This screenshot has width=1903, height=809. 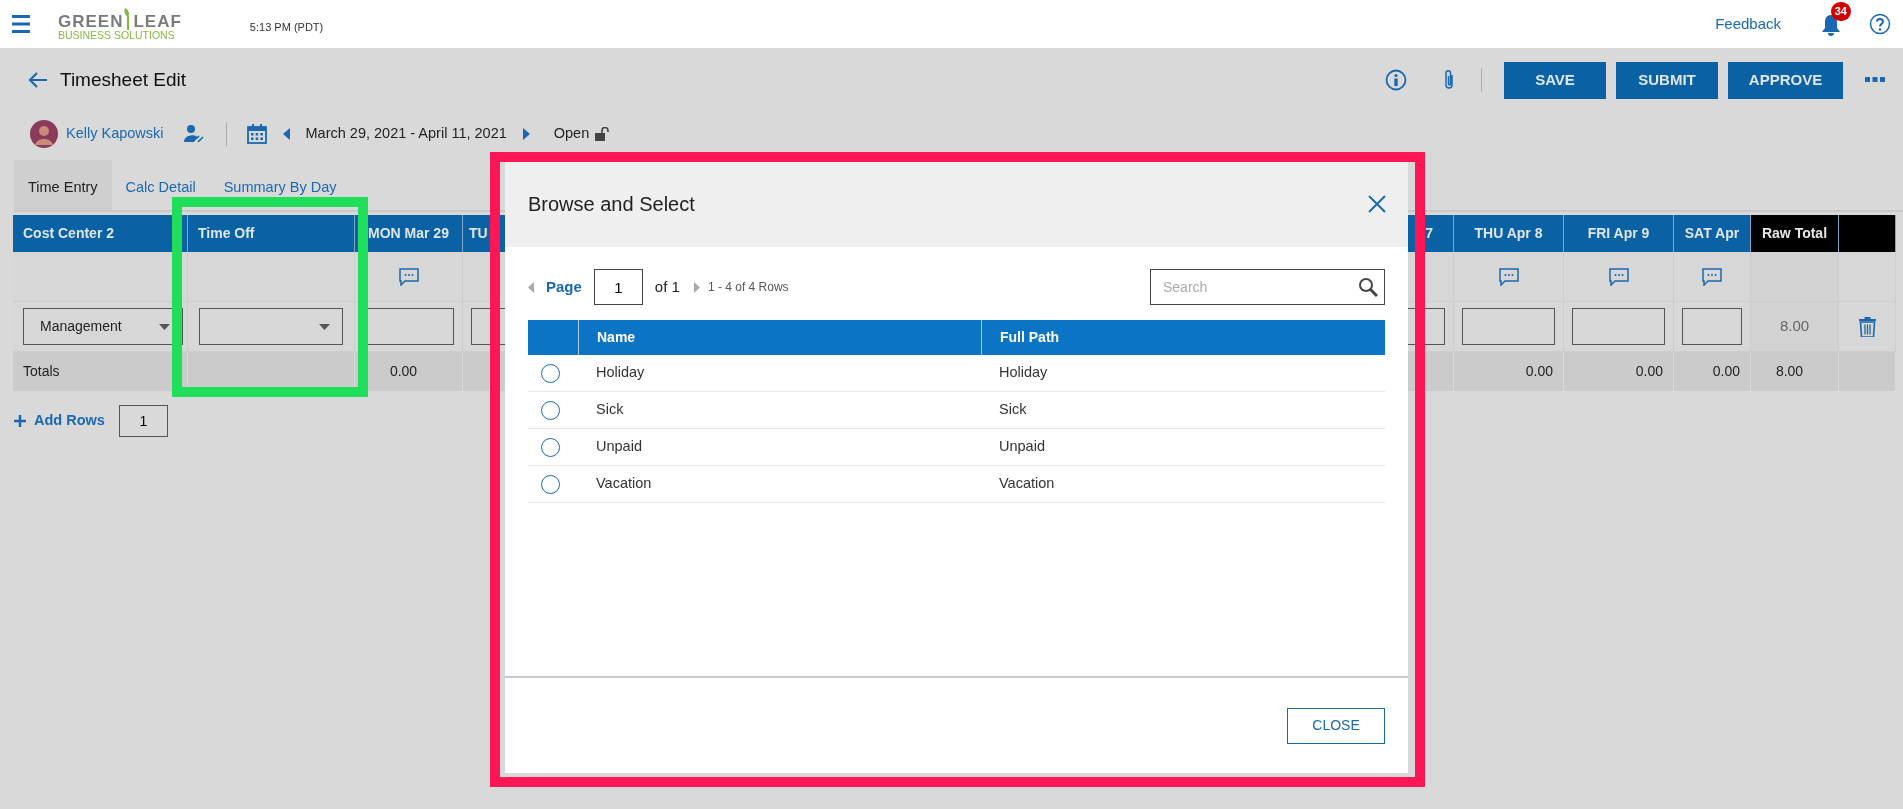 What do you see at coordinates (123, 79) in the screenshot?
I see `page-title: Timesheet Edit` at bounding box center [123, 79].